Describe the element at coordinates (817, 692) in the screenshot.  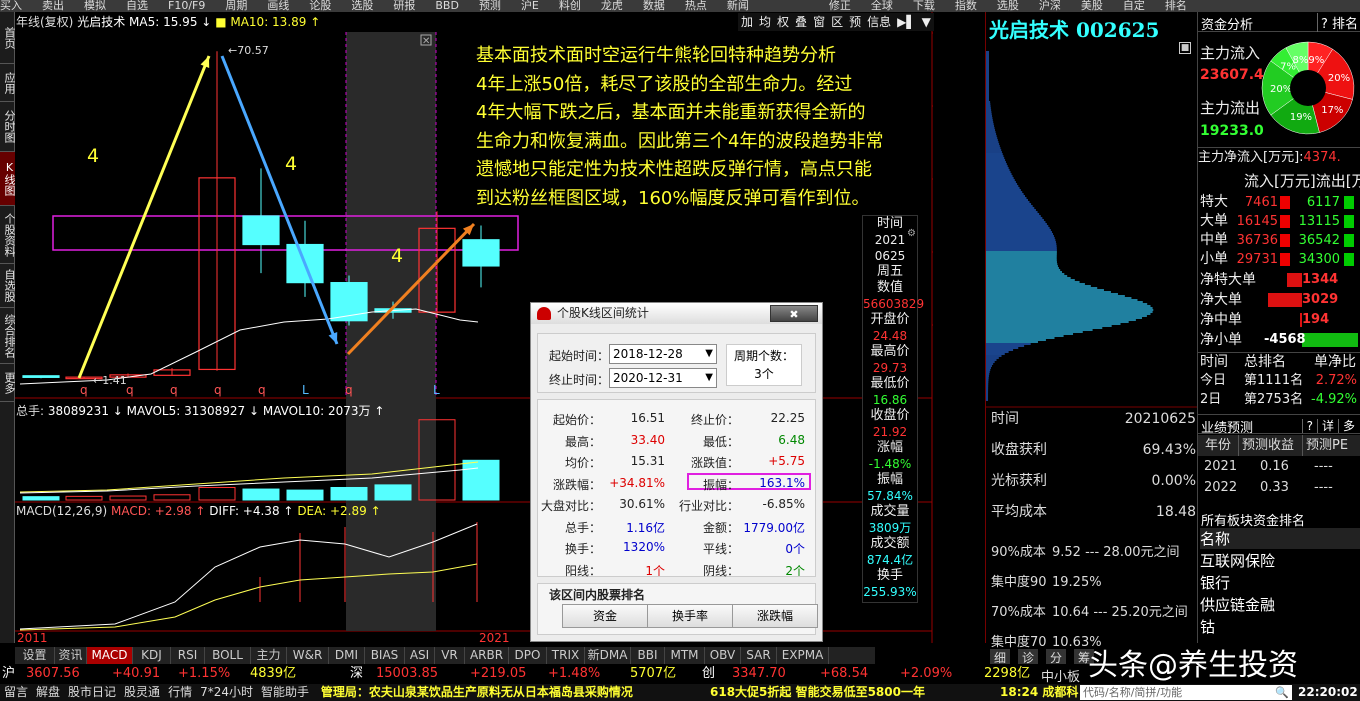
I see `ad-text: 618大促5折起 智能交易低至5800一年` at that location.